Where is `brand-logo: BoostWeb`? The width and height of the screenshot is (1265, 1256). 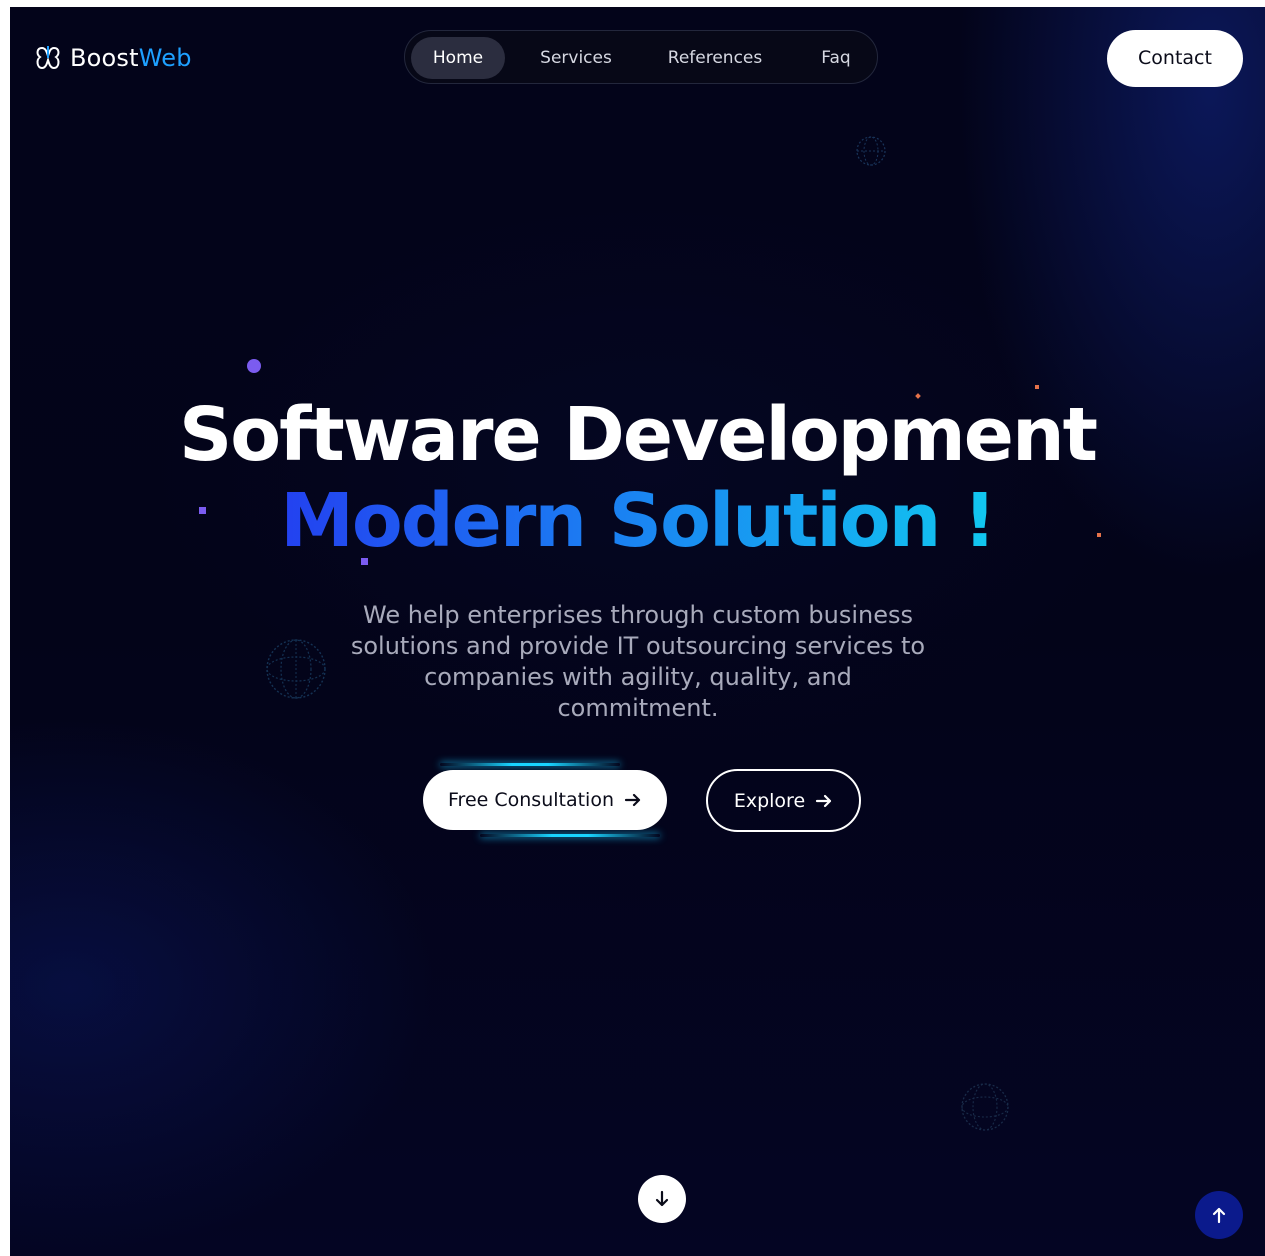 brand-logo: BoostWeb is located at coordinates (113, 58).